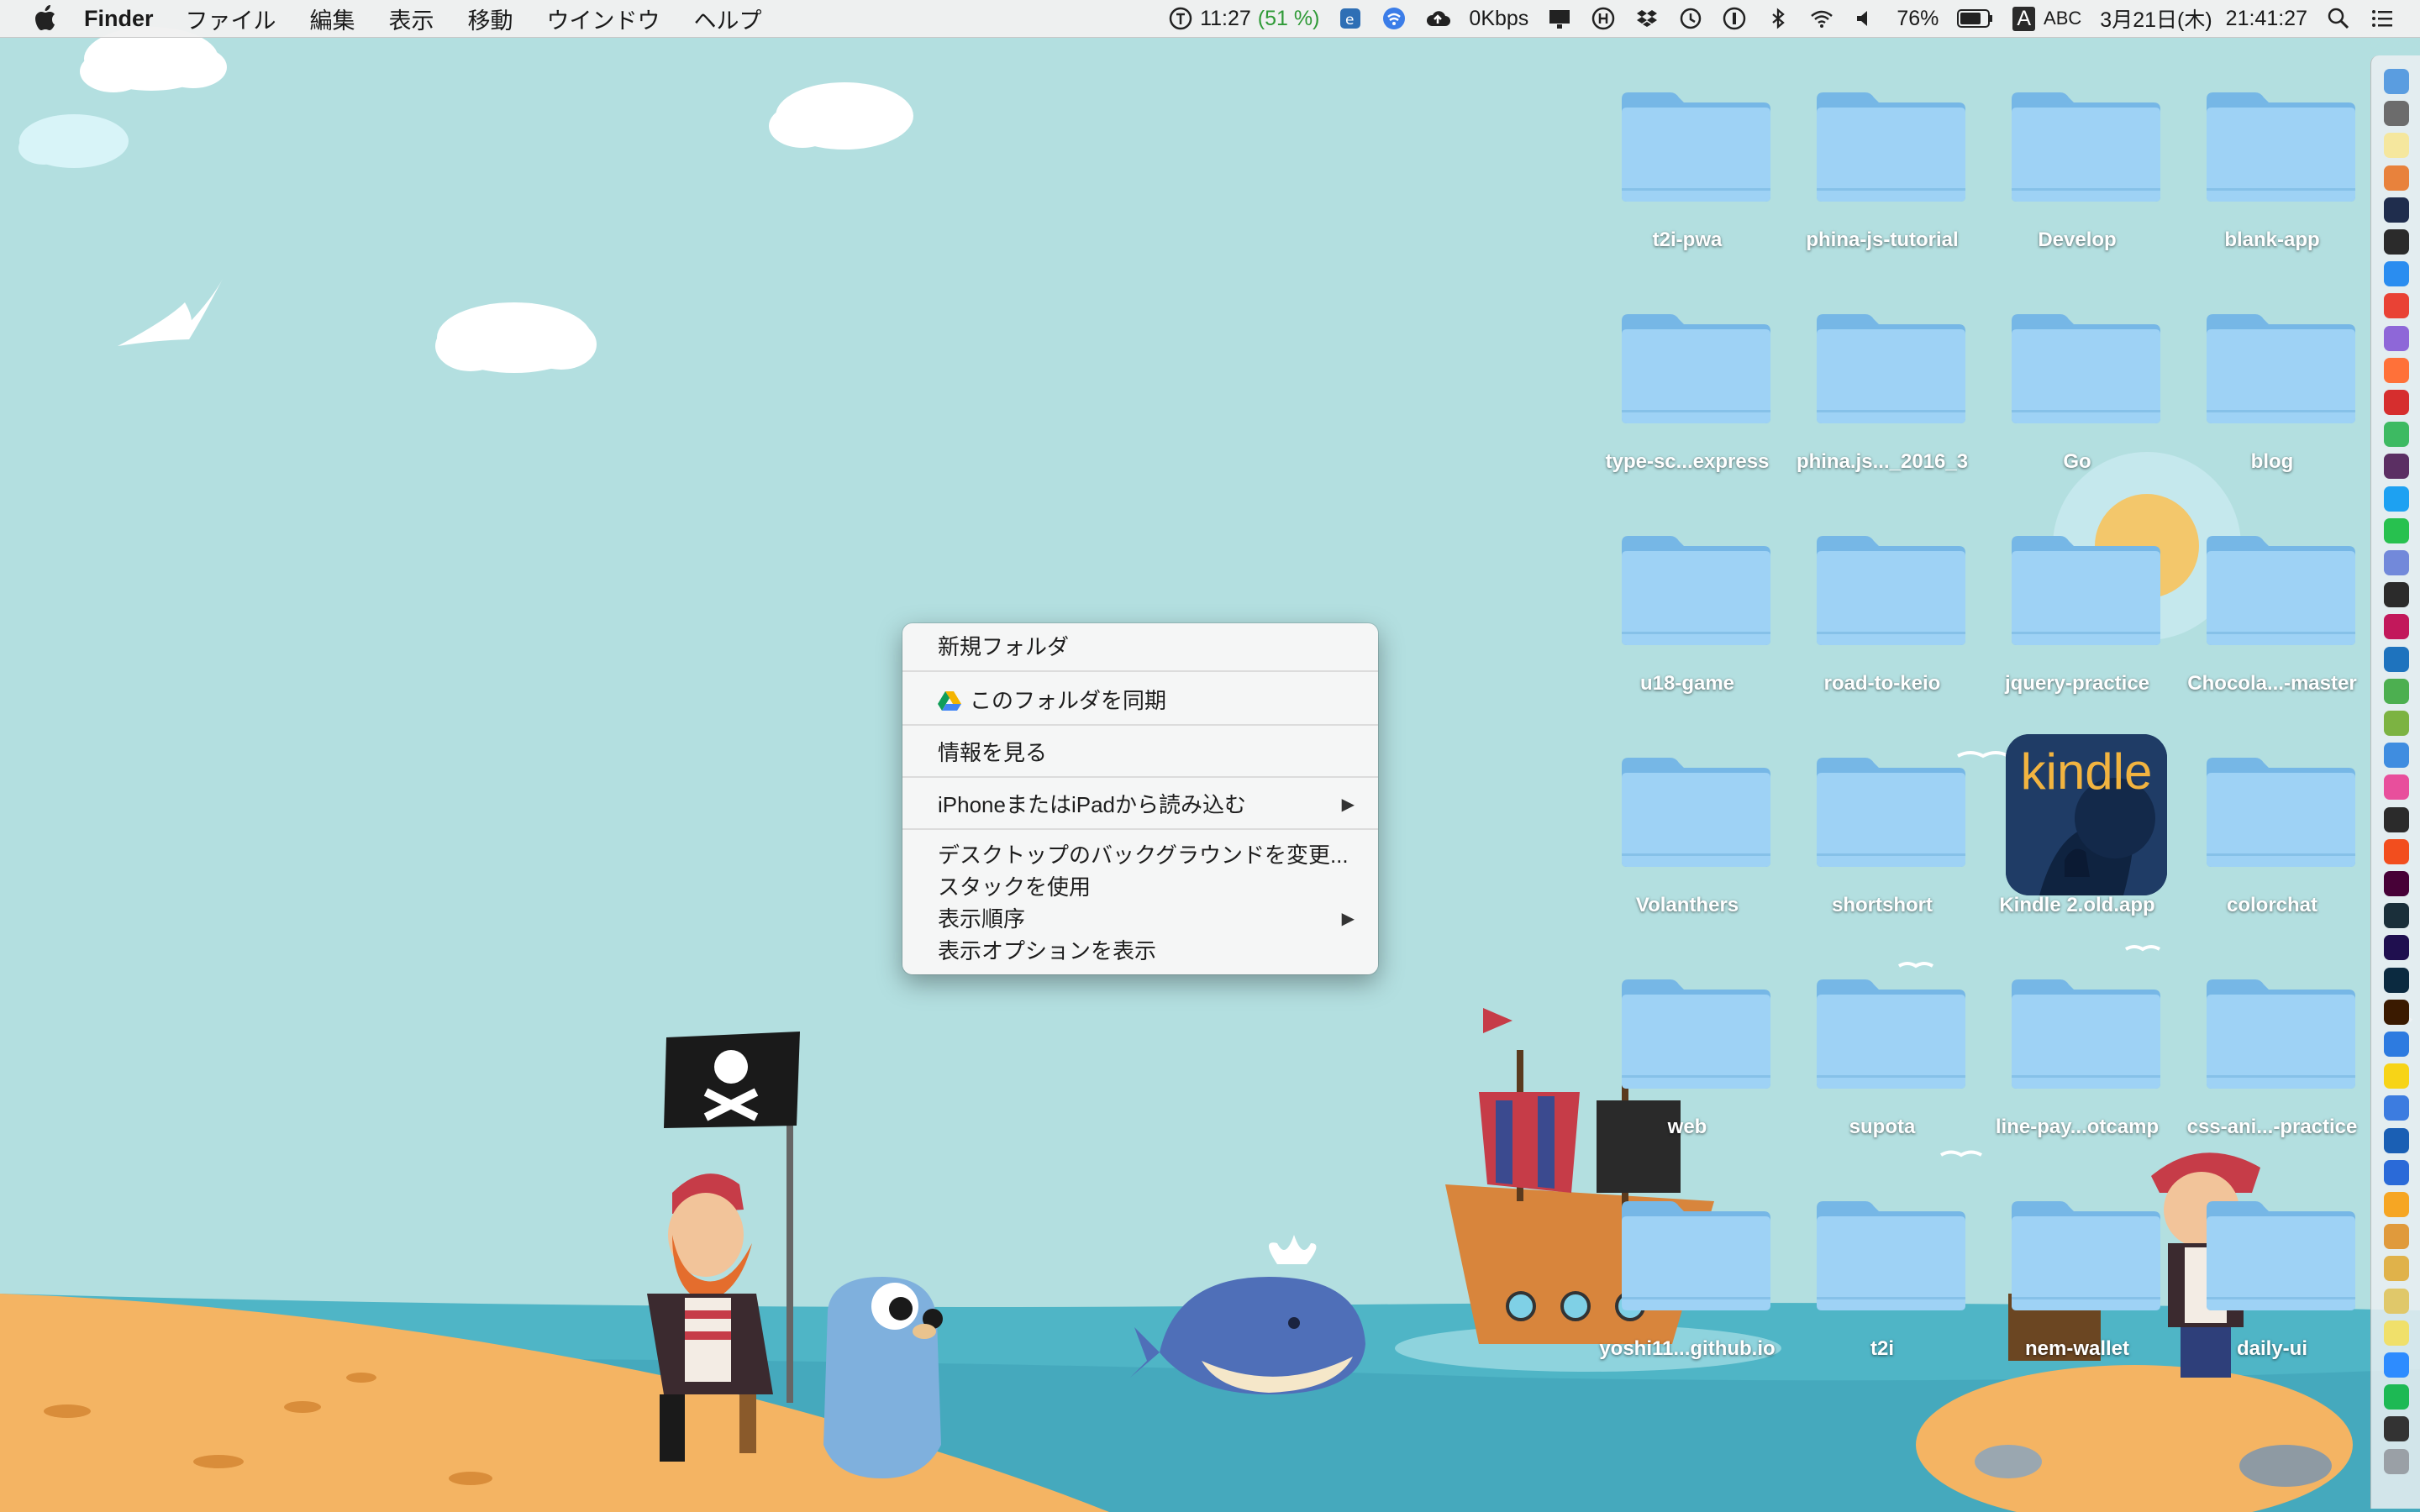  Describe the element at coordinates (1976, 18) in the screenshot. I see `battery-icon` at that location.